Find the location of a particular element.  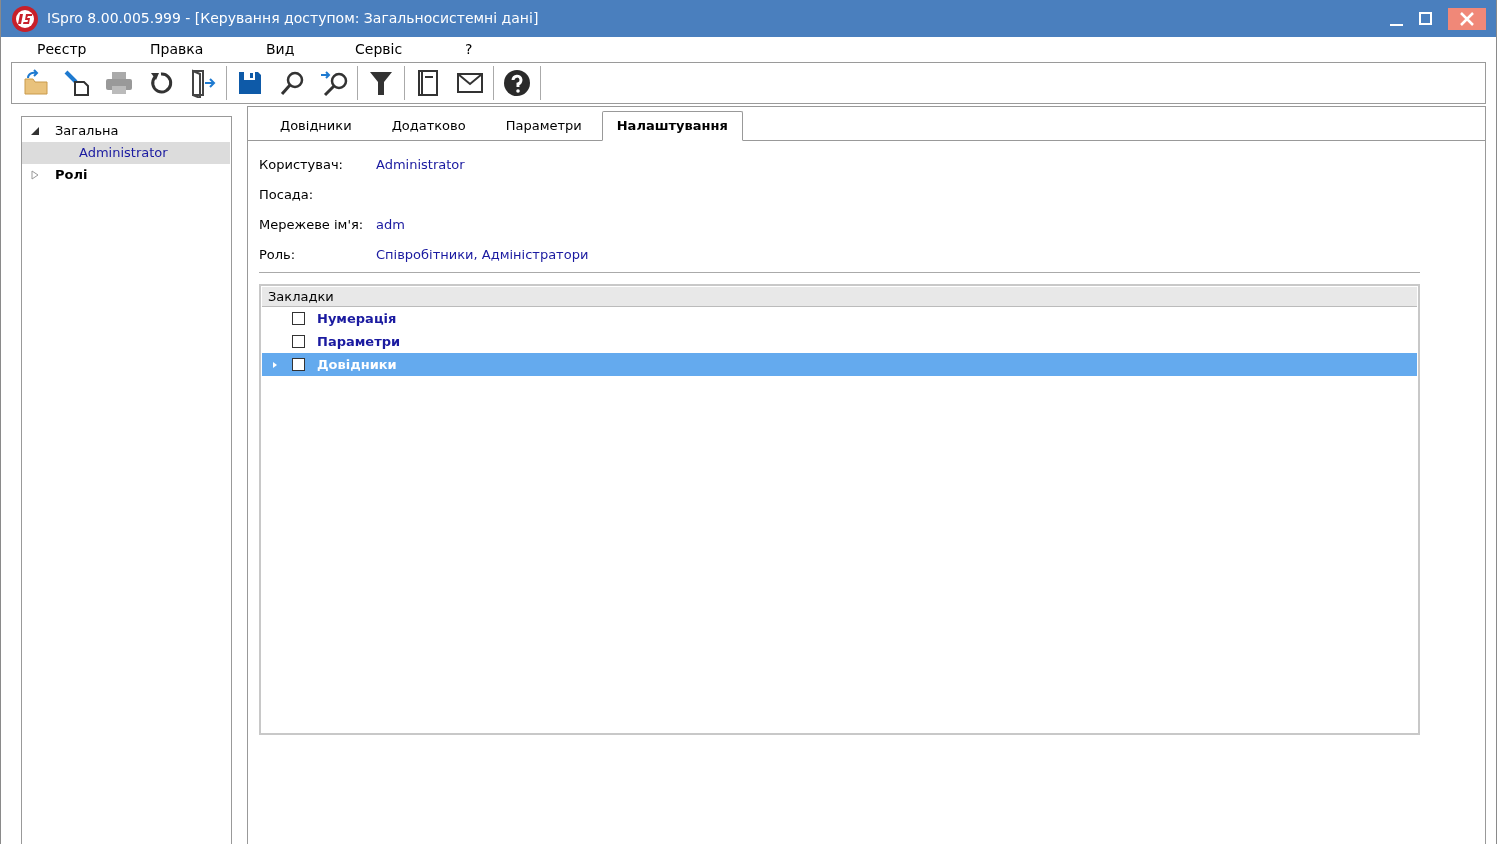

expanded-triangle-icon is located at coordinates (35, 131).